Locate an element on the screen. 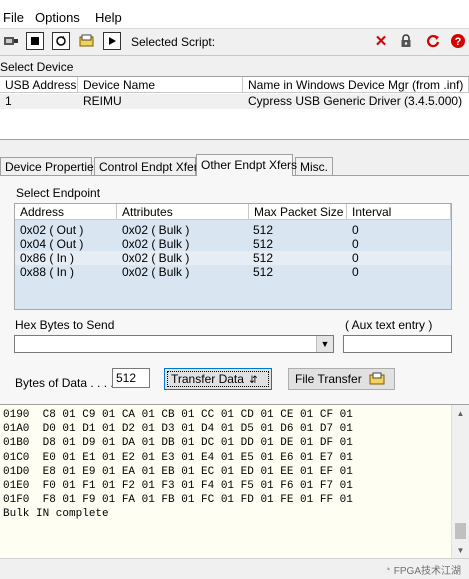  endpoint-address: 0x04 ( Out ) is located at coordinates (52, 244).